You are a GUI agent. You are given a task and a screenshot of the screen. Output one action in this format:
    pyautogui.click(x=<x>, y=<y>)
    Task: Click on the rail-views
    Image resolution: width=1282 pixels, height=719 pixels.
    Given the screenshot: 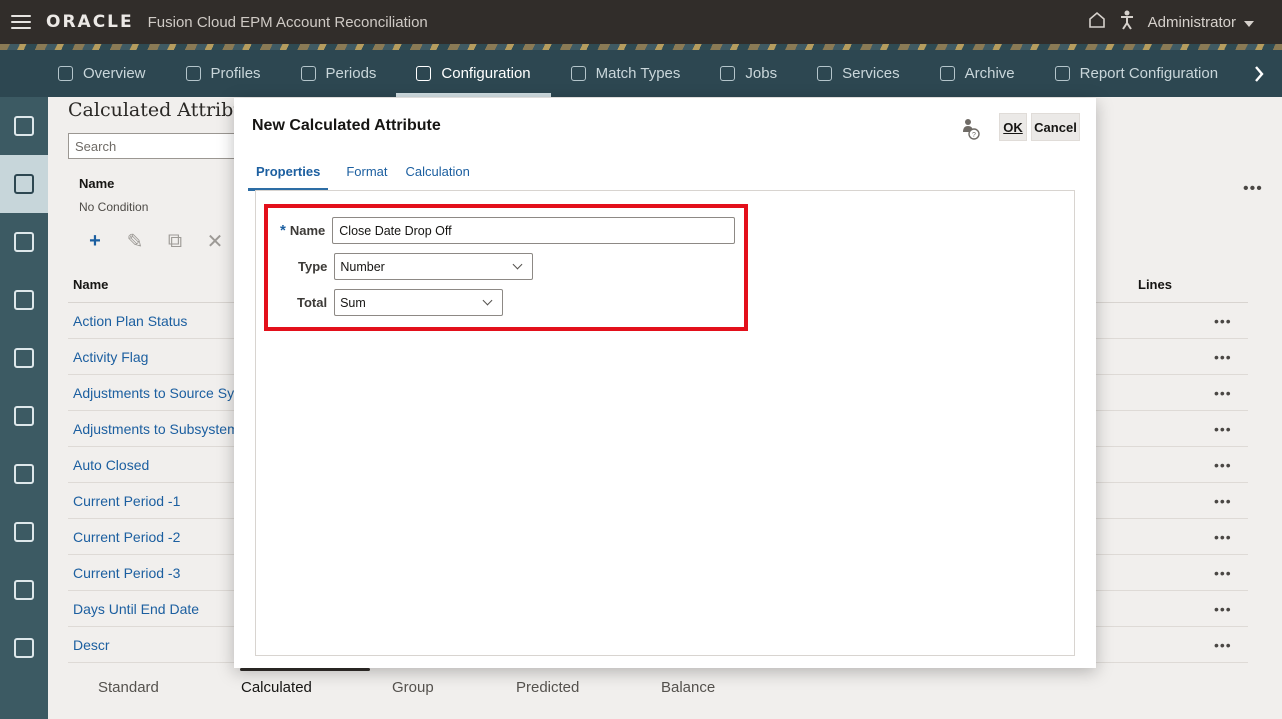 What is the action you would take?
    pyautogui.click(x=24, y=590)
    